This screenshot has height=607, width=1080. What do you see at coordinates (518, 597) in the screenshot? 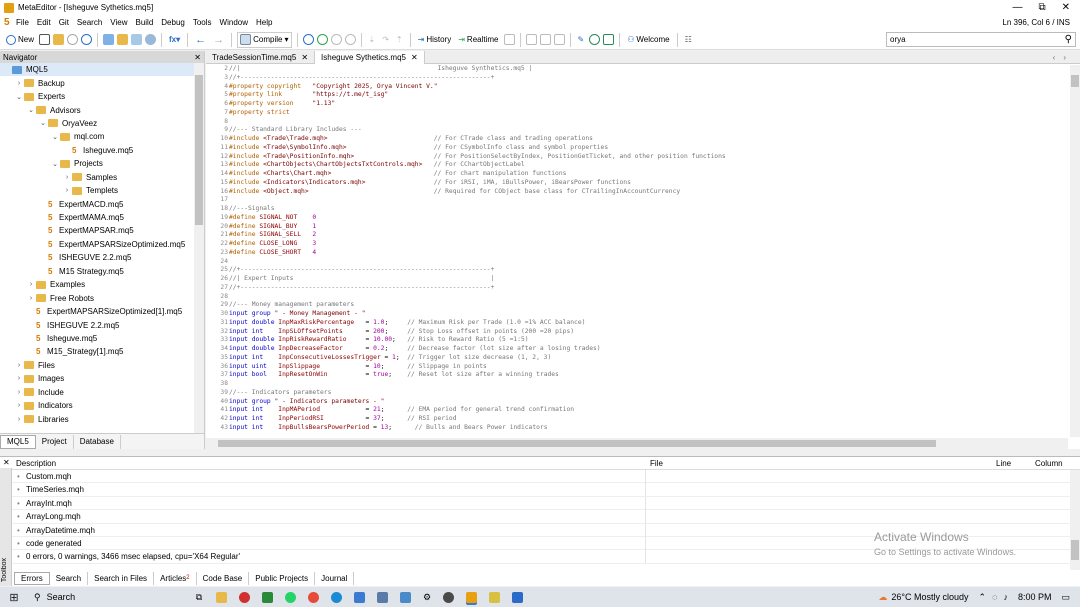
I see `app-blue2-icon` at bounding box center [518, 597].